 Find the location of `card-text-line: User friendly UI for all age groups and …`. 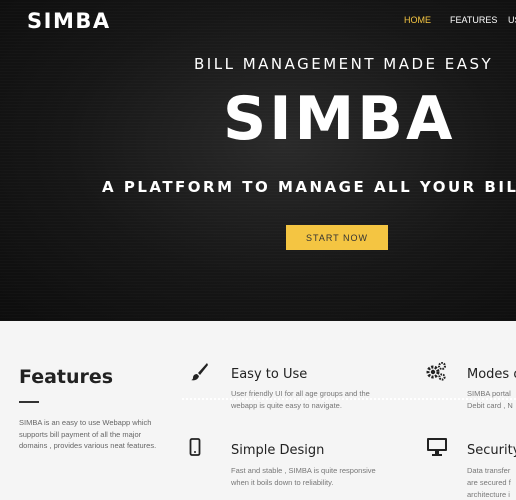

card-text-line: User friendly UI for all age groups and … is located at coordinates (300, 393).